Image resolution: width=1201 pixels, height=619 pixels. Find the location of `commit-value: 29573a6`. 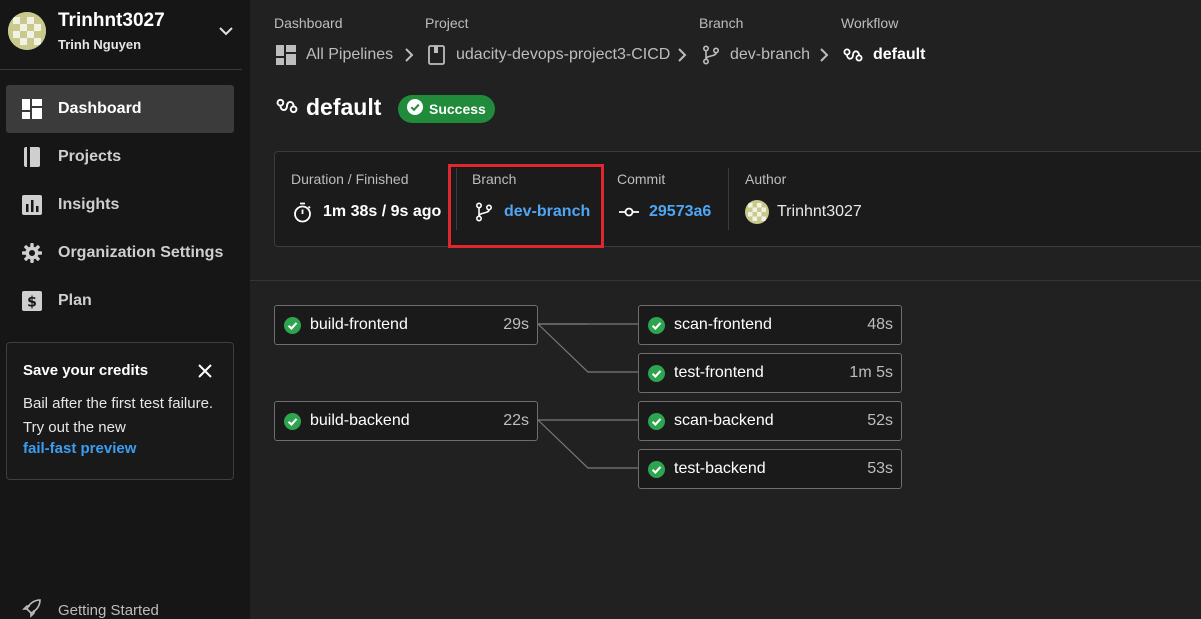

commit-value: 29573a6 is located at coordinates (665, 212).